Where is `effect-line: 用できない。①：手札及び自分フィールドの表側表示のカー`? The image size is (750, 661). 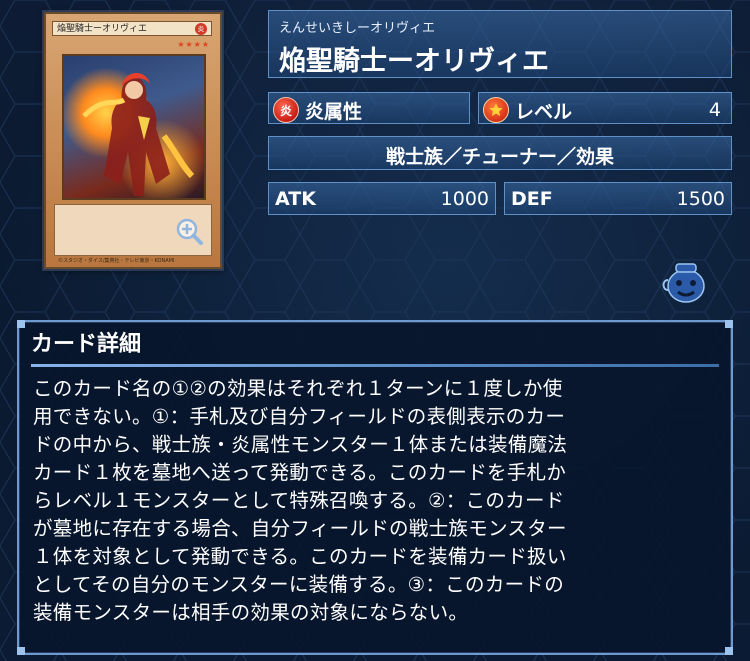
effect-line: 用できない。①：手札及び自分フィールドの表側表示のカー is located at coordinates (299, 416).